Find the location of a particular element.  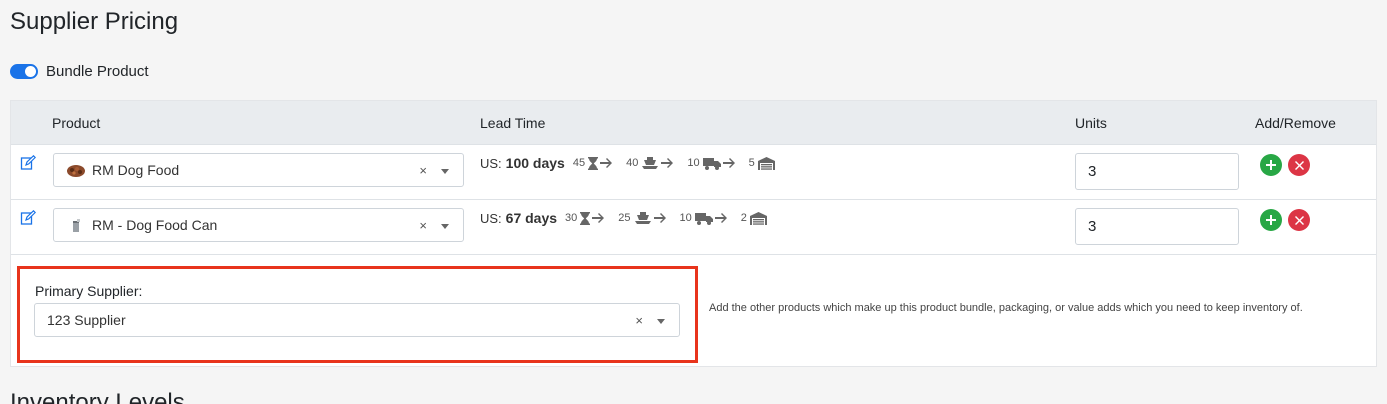

table-row: RM Dog Food × US: 100 days 45 40 10 5 3 is located at coordinates (693, 172).